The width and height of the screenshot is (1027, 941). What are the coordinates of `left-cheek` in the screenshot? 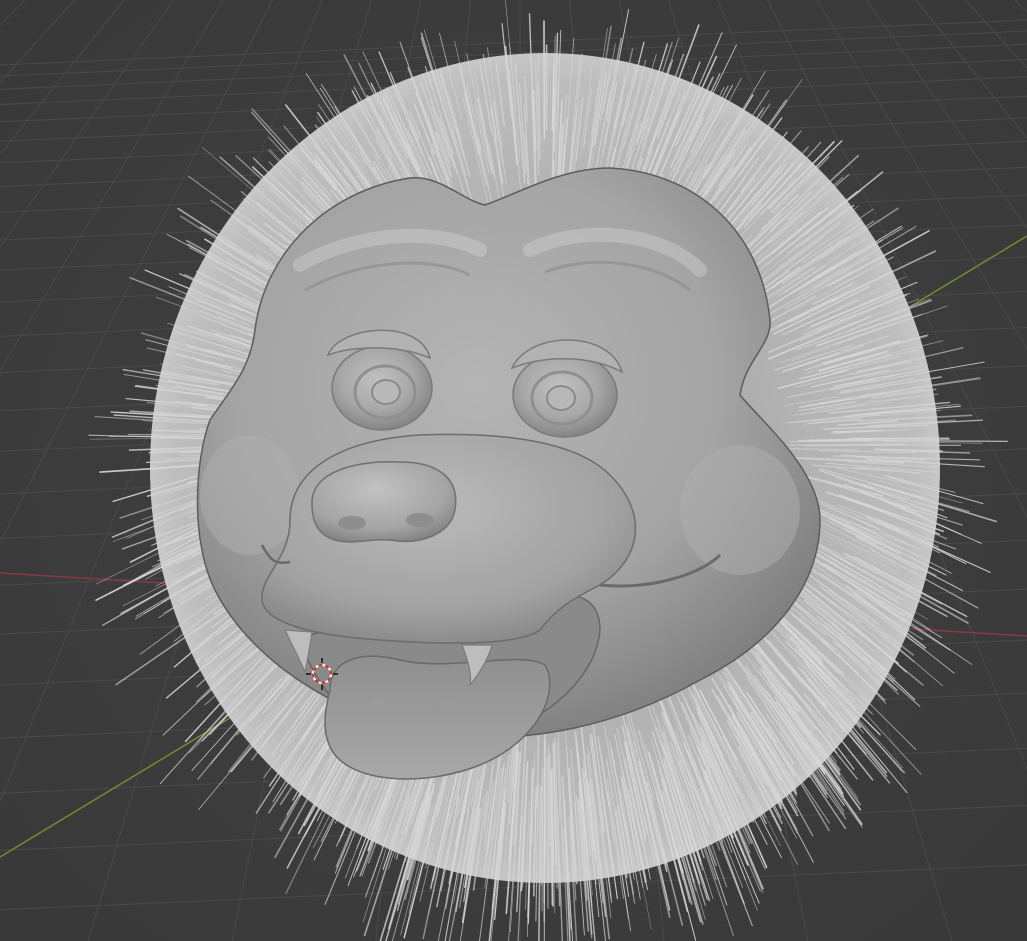 It's located at (250, 495).